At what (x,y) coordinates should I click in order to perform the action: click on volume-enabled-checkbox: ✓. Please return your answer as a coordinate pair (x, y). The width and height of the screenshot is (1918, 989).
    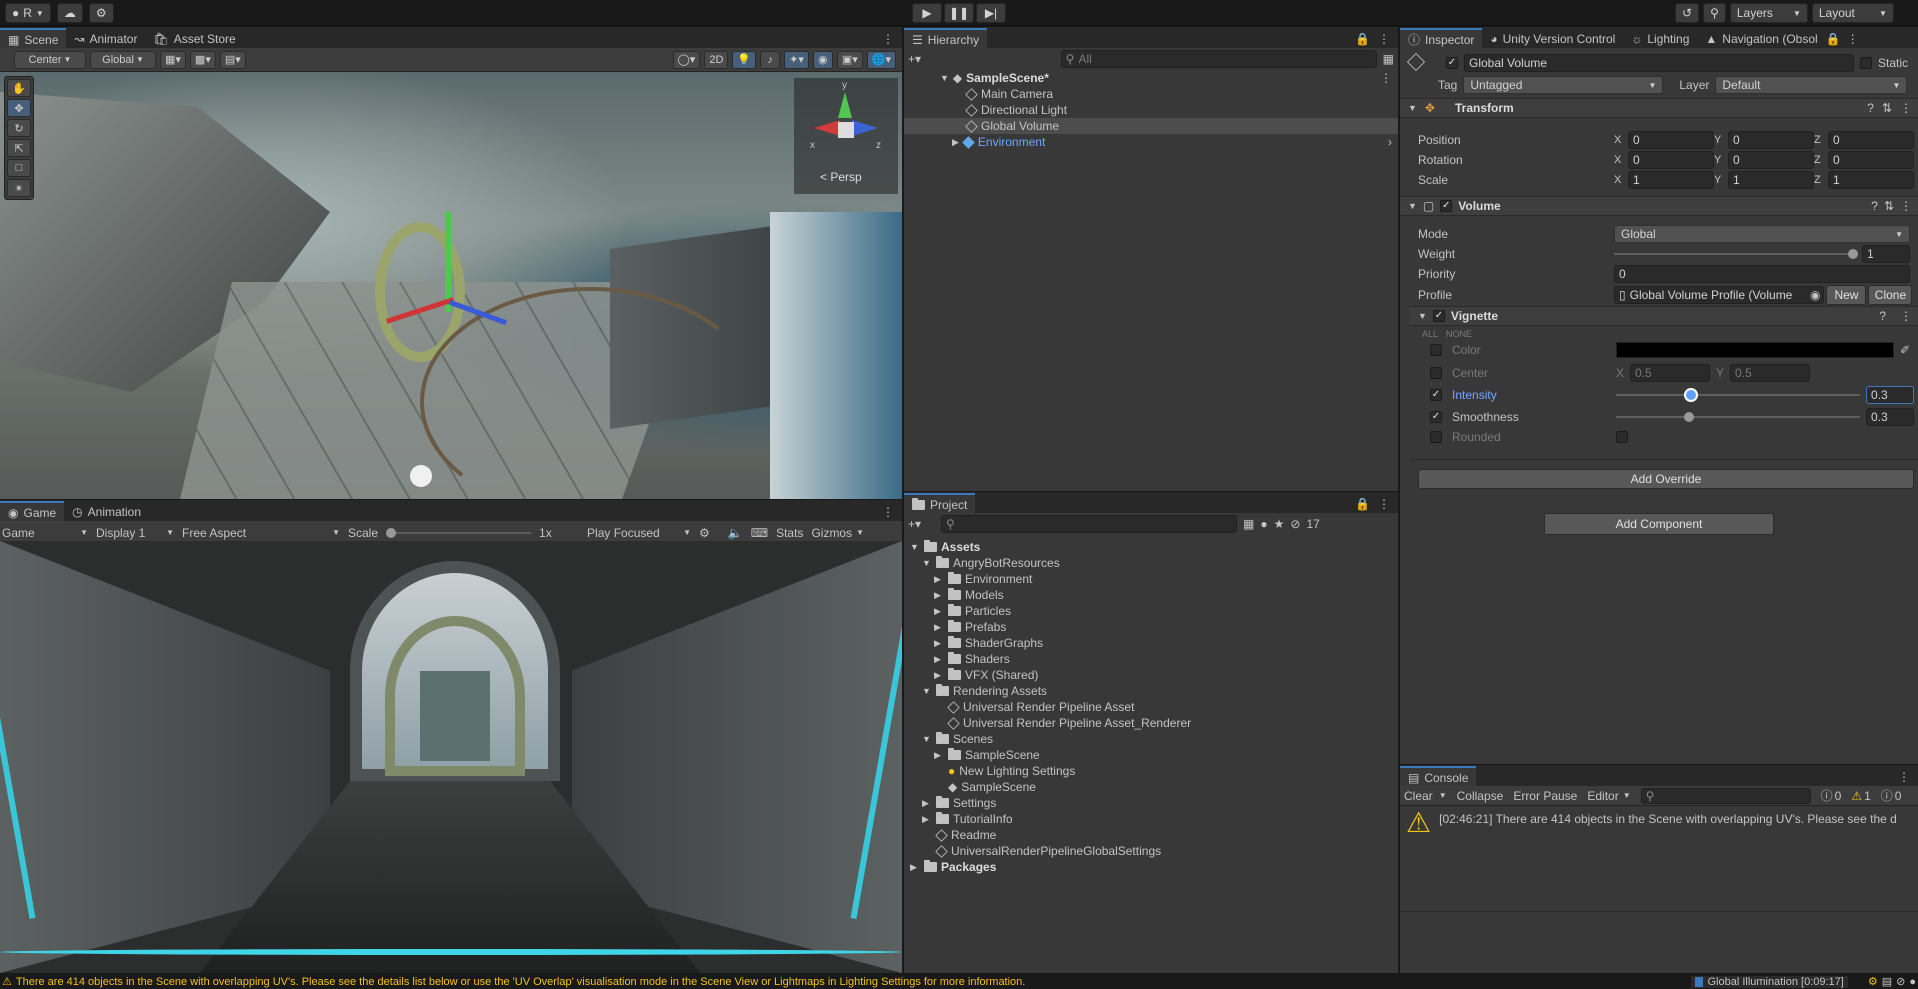
    Looking at the image, I should click on (1446, 206).